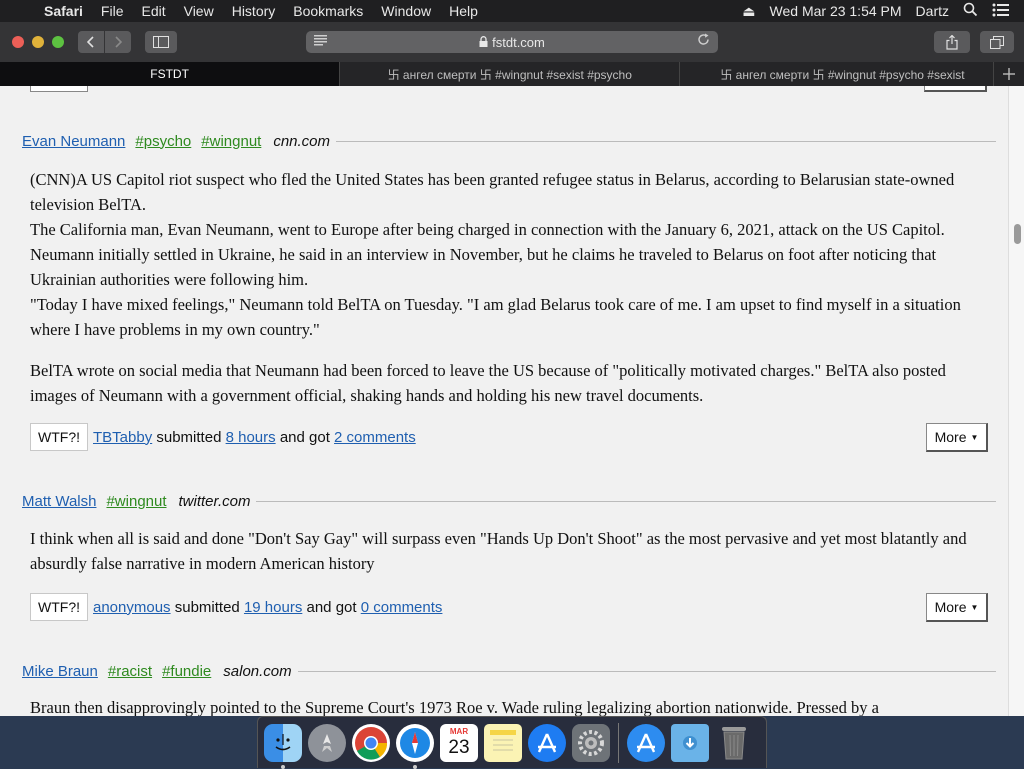 This screenshot has width=1024, height=769. I want to click on menu-view: View, so click(199, 11).